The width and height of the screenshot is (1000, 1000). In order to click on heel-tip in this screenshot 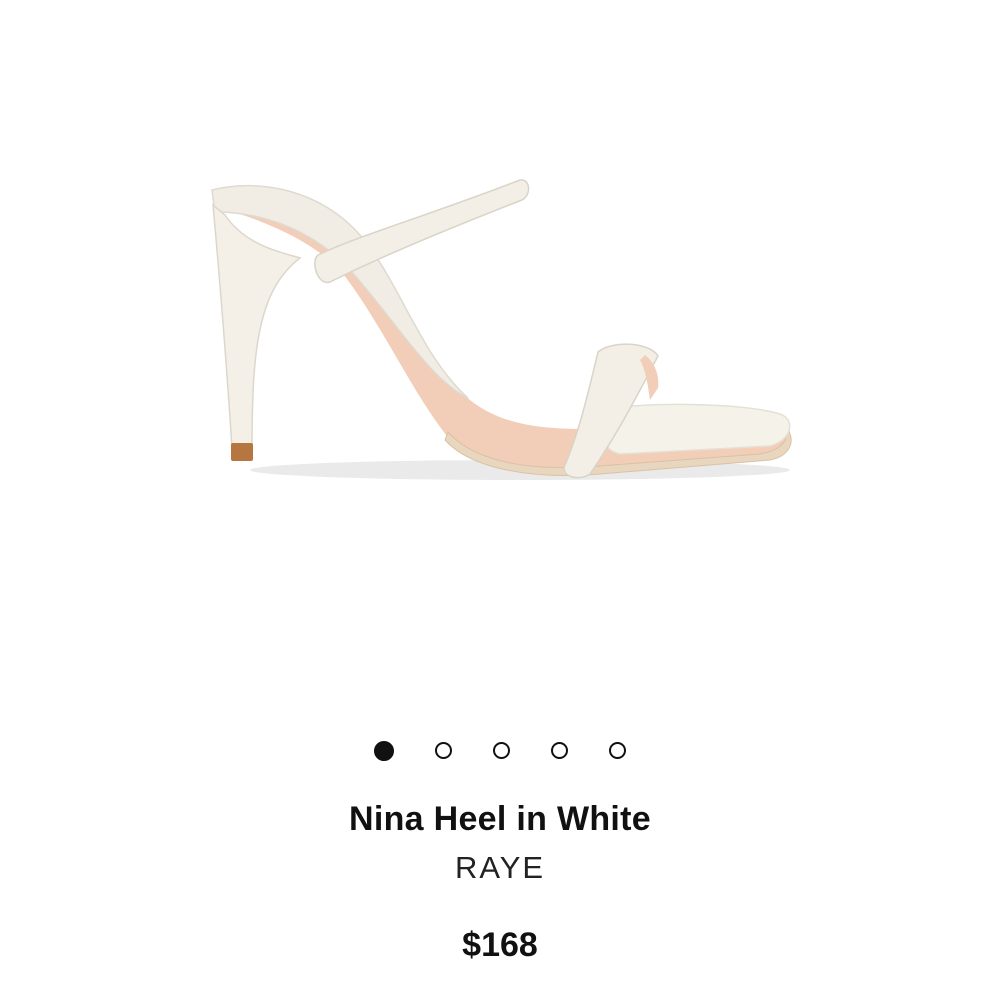, I will do `click(242, 452)`.